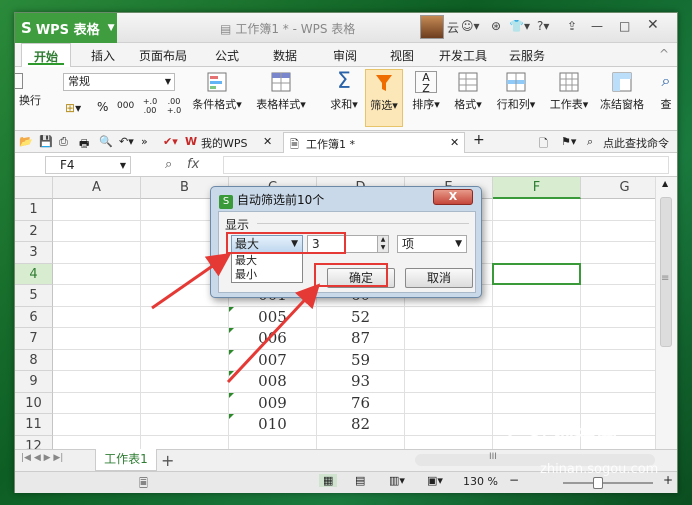  I want to click on cell-d11: 82, so click(361, 425).